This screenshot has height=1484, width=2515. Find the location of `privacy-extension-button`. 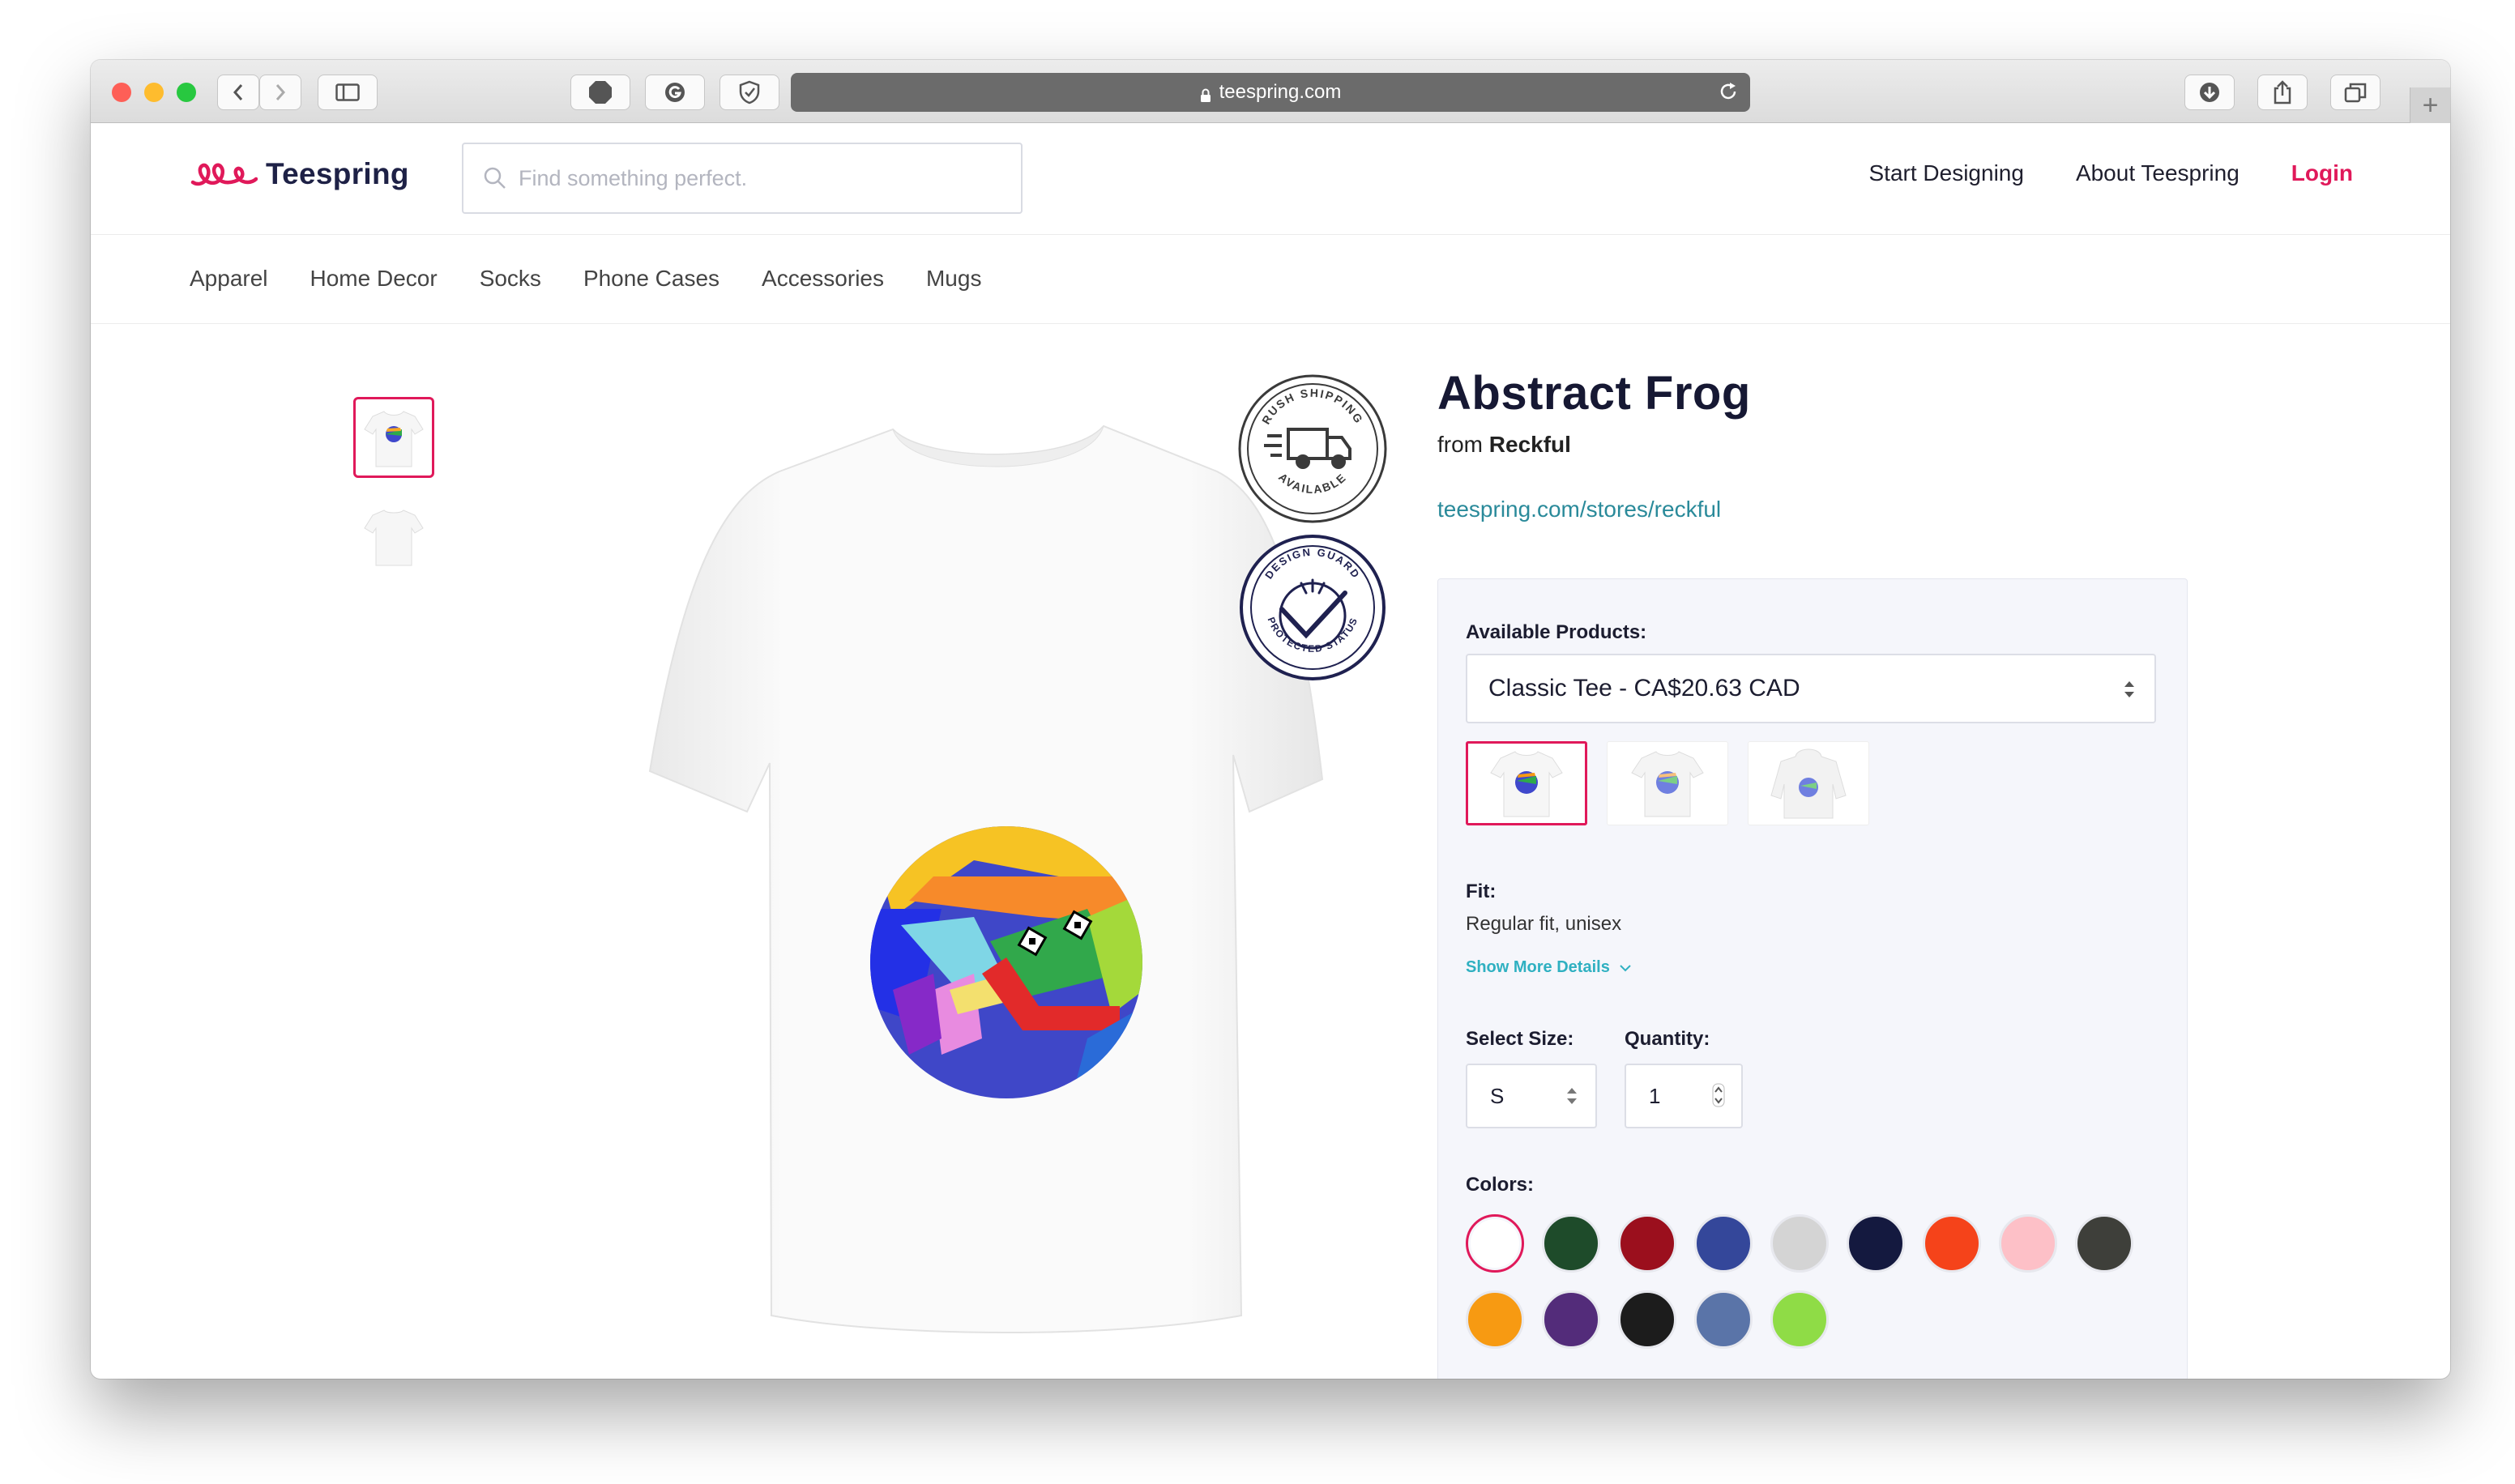

privacy-extension-button is located at coordinates (749, 92).